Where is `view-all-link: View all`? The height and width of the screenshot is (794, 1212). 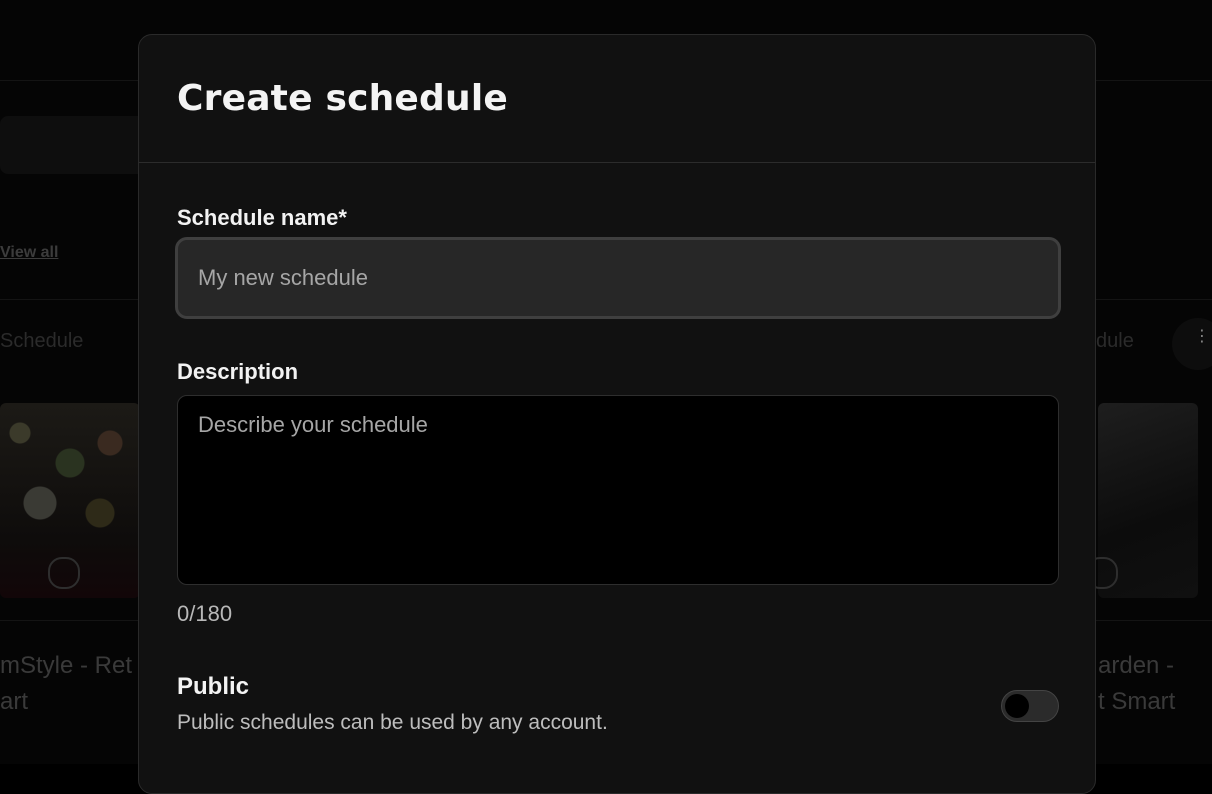
view-all-link: View all is located at coordinates (29, 253).